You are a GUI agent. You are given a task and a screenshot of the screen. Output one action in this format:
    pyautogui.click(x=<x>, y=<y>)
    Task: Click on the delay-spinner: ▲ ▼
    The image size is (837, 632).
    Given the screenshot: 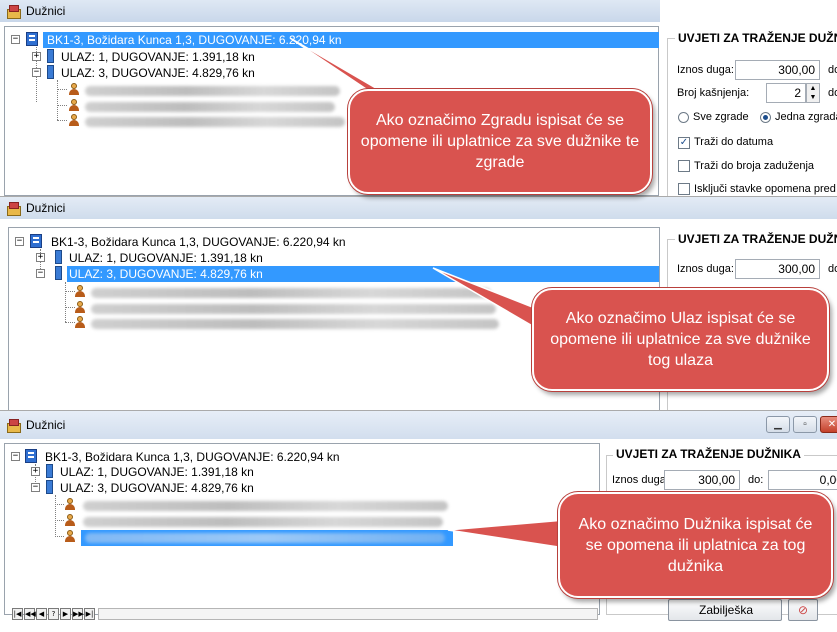 What is the action you would take?
    pyautogui.click(x=813, y=93)
    